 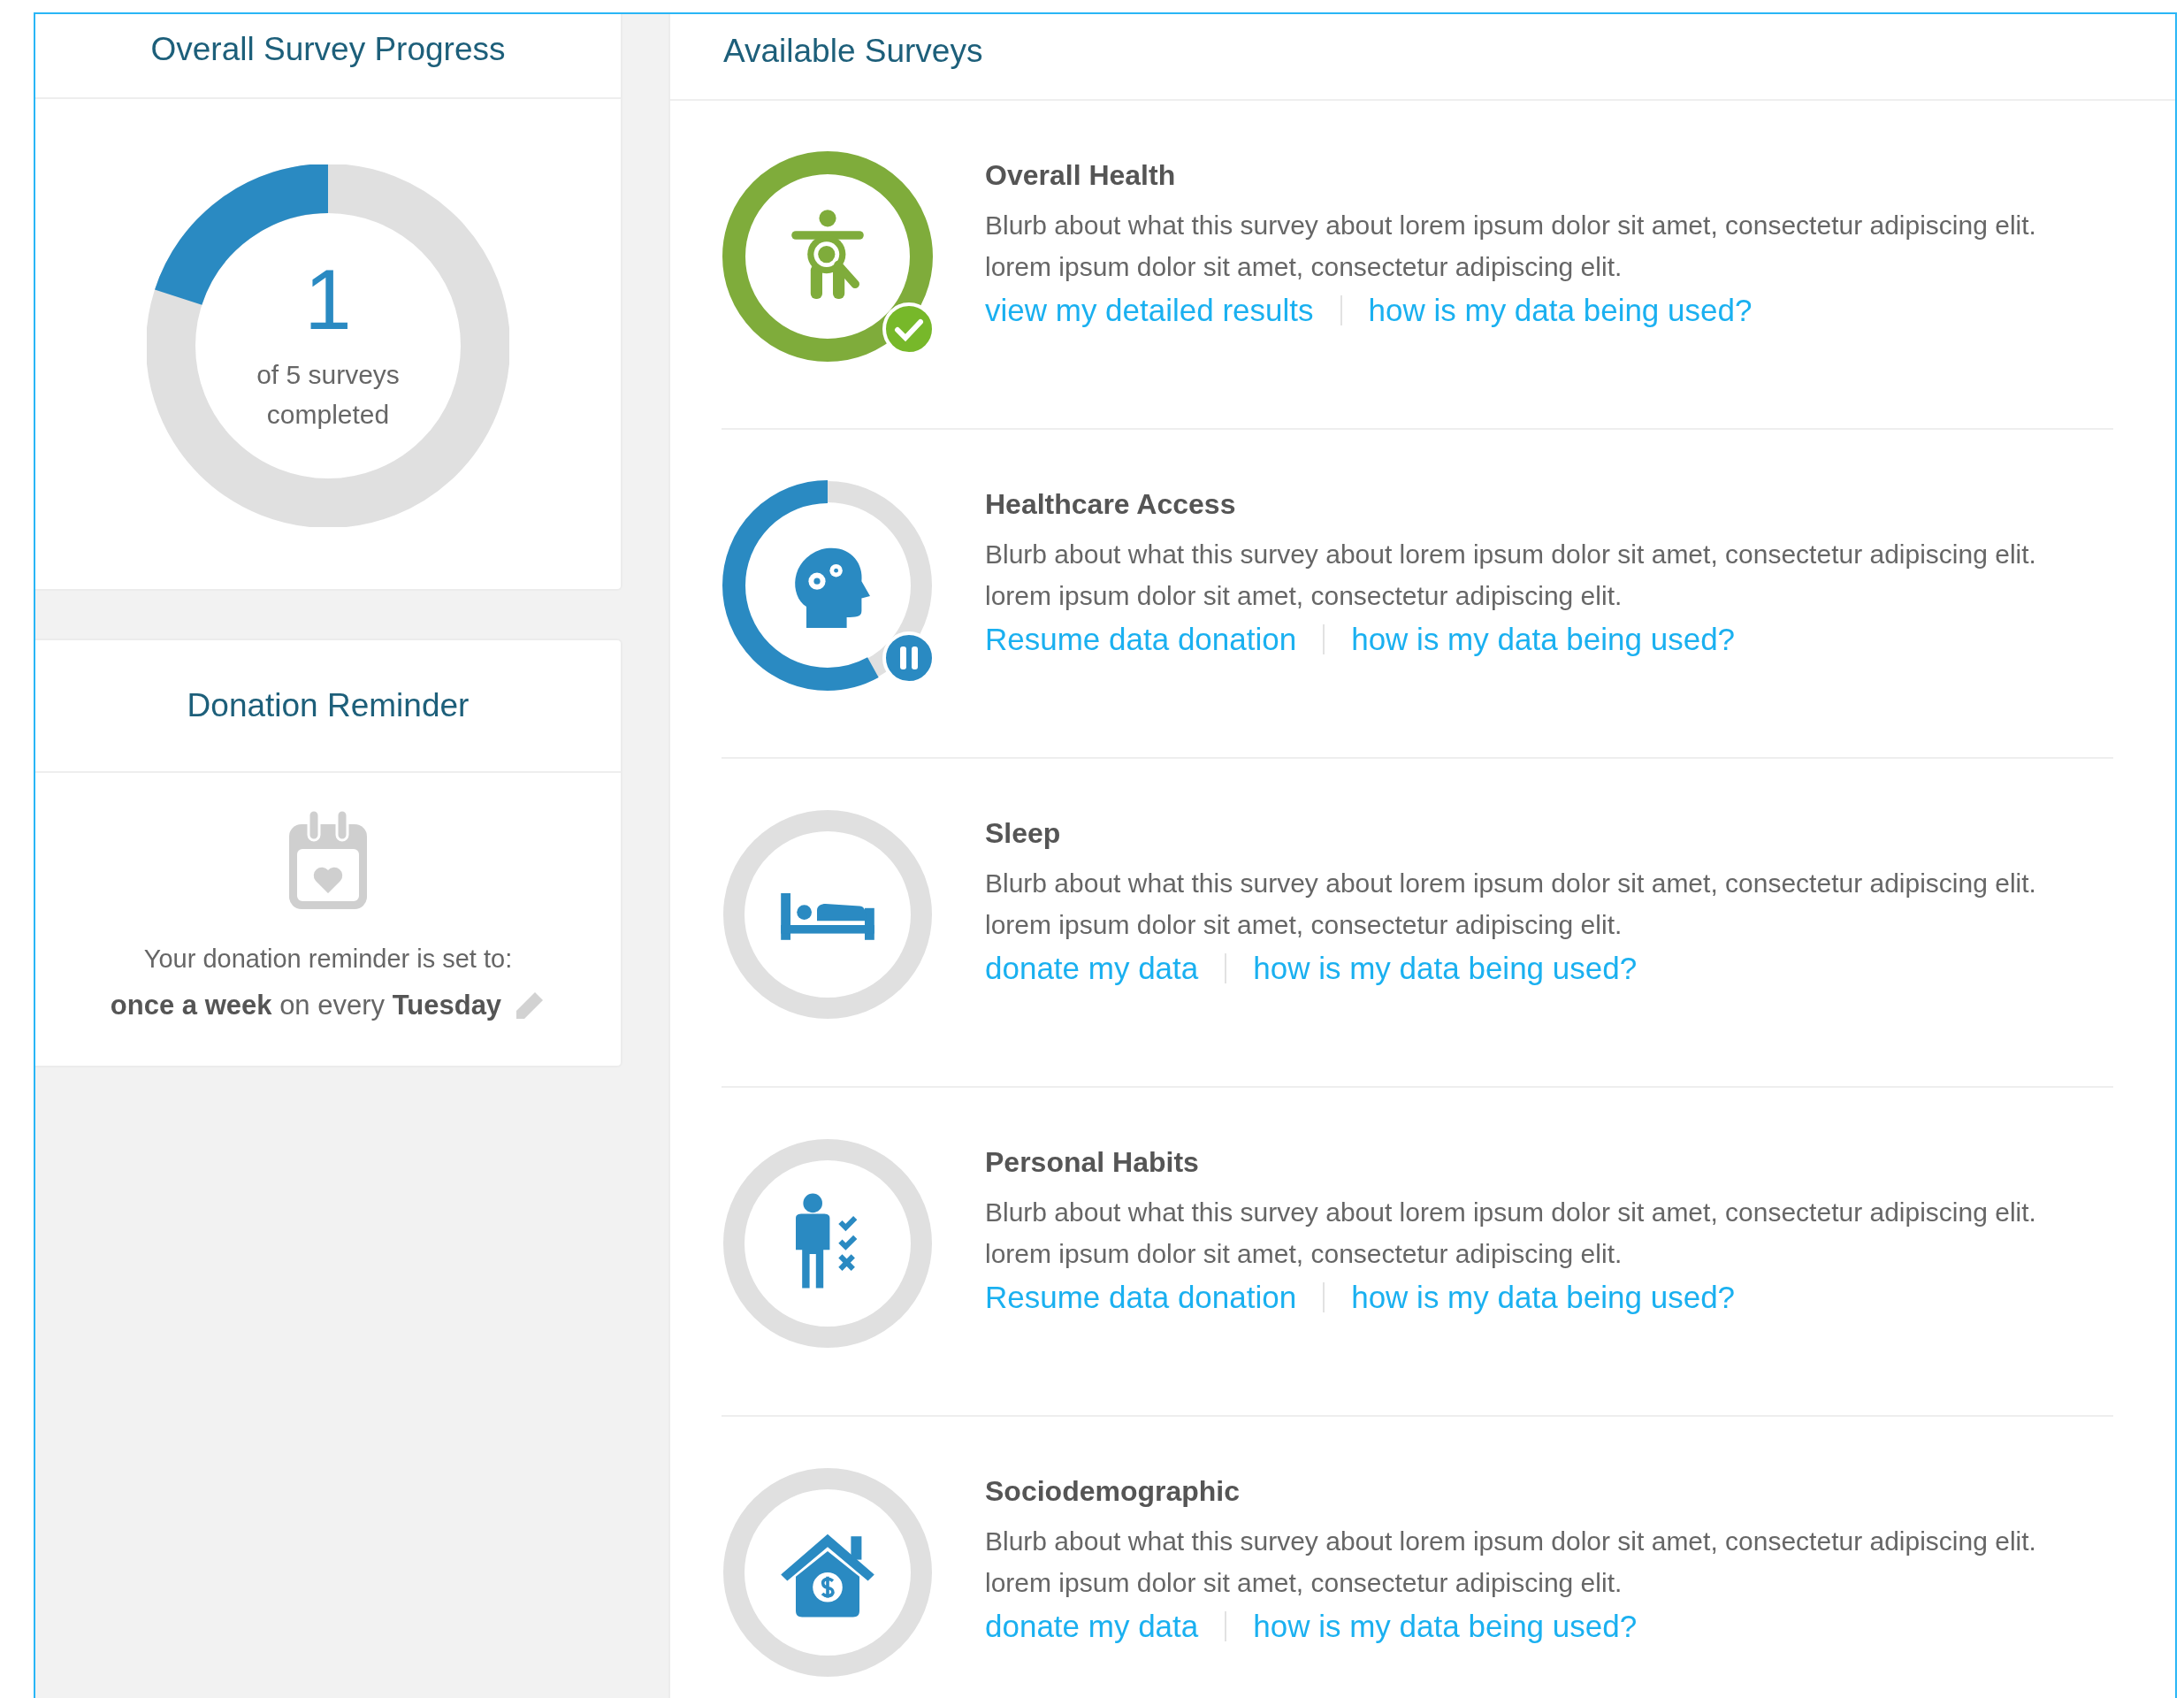 I want to click on completed-count: 1, so click(x=328, y=299).